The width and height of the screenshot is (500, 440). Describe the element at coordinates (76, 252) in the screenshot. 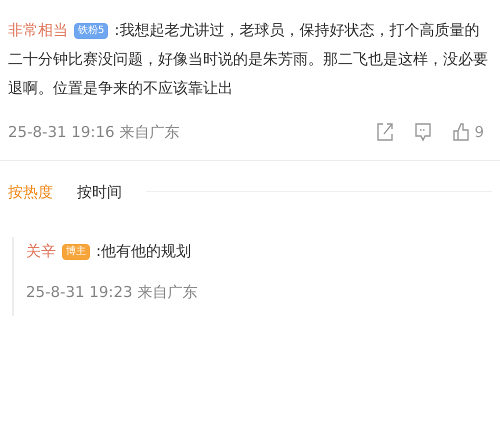

I see `badge: 博主` at that location.